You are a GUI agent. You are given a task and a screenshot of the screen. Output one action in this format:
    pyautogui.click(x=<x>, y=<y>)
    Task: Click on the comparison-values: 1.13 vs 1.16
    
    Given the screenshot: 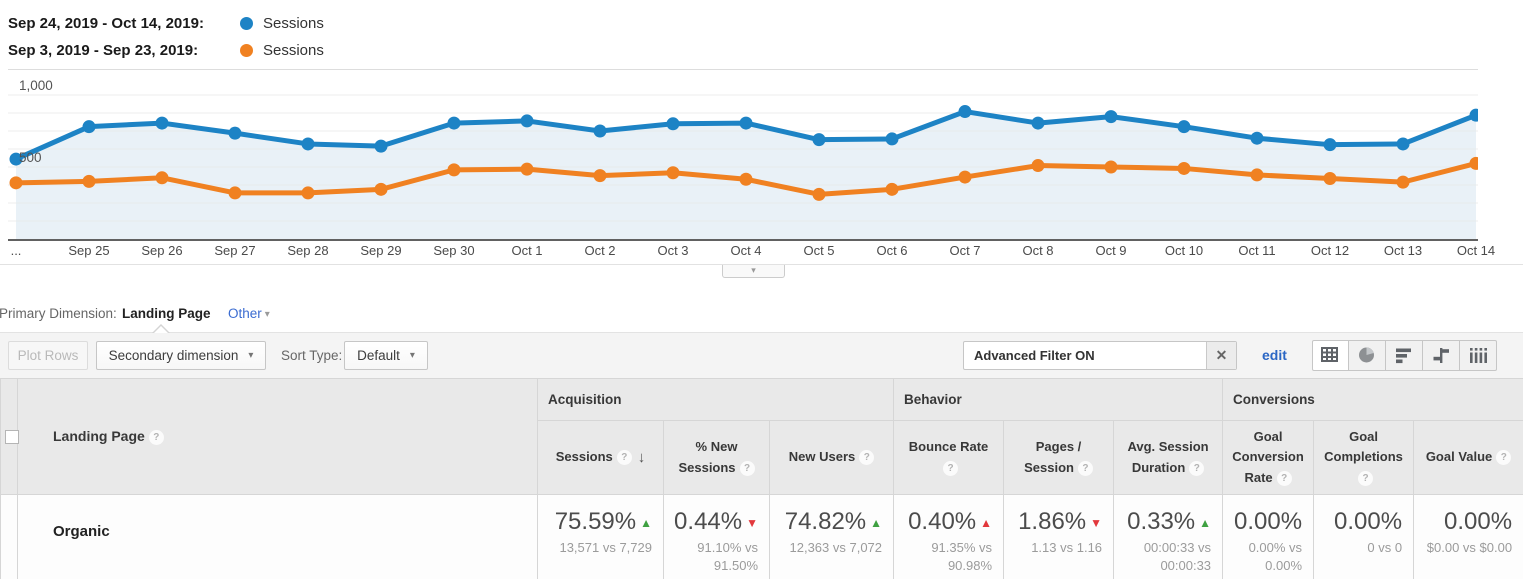 What is the action you would take?
    pyautogui.click(x=1067, y=547)
    